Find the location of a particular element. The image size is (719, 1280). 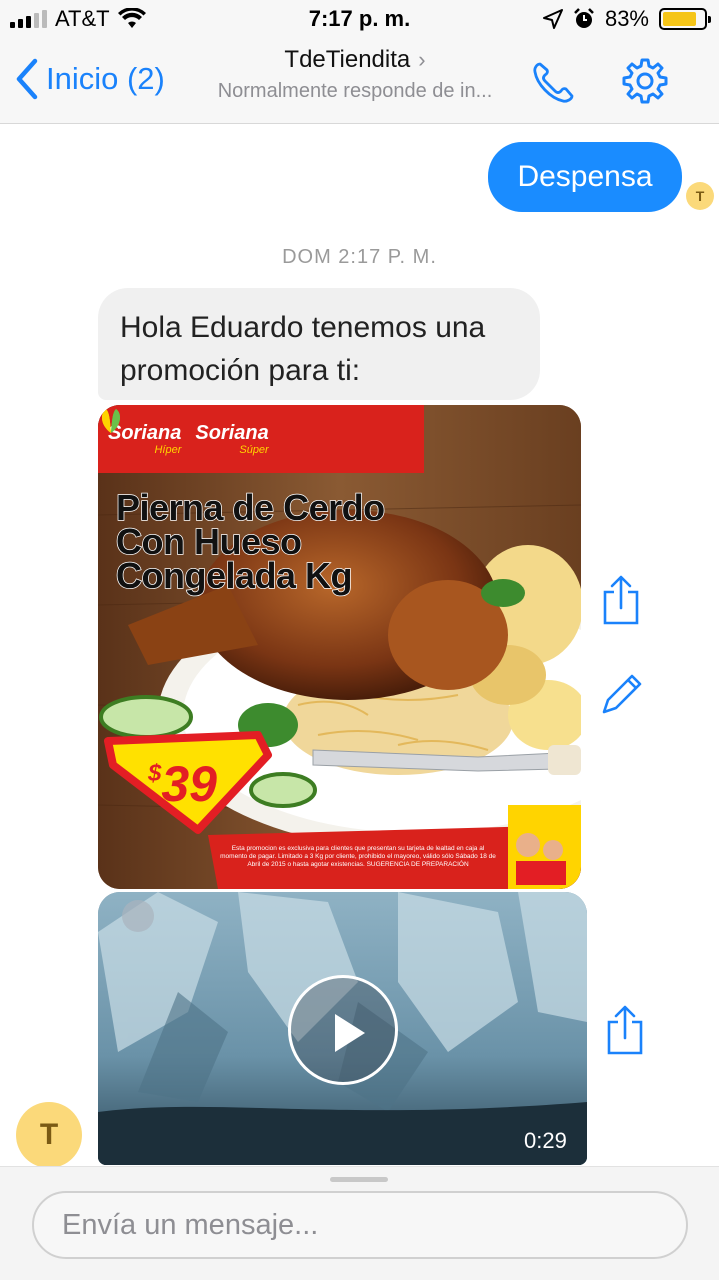

video-duration: 0:29 is located at coordinates (545, 1140).